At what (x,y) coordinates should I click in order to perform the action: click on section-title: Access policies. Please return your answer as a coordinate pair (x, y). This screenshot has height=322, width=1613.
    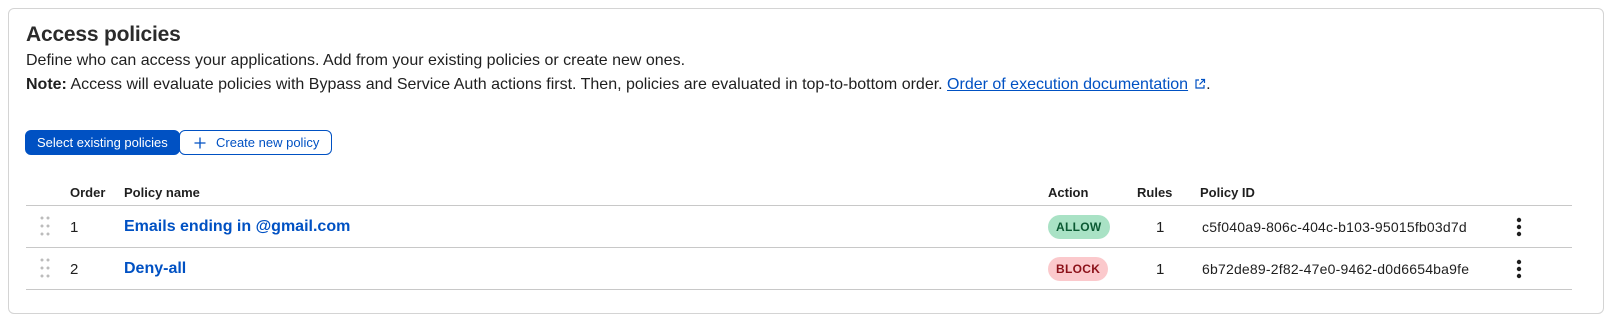
    Looking at the image, I should click on (103, 34).